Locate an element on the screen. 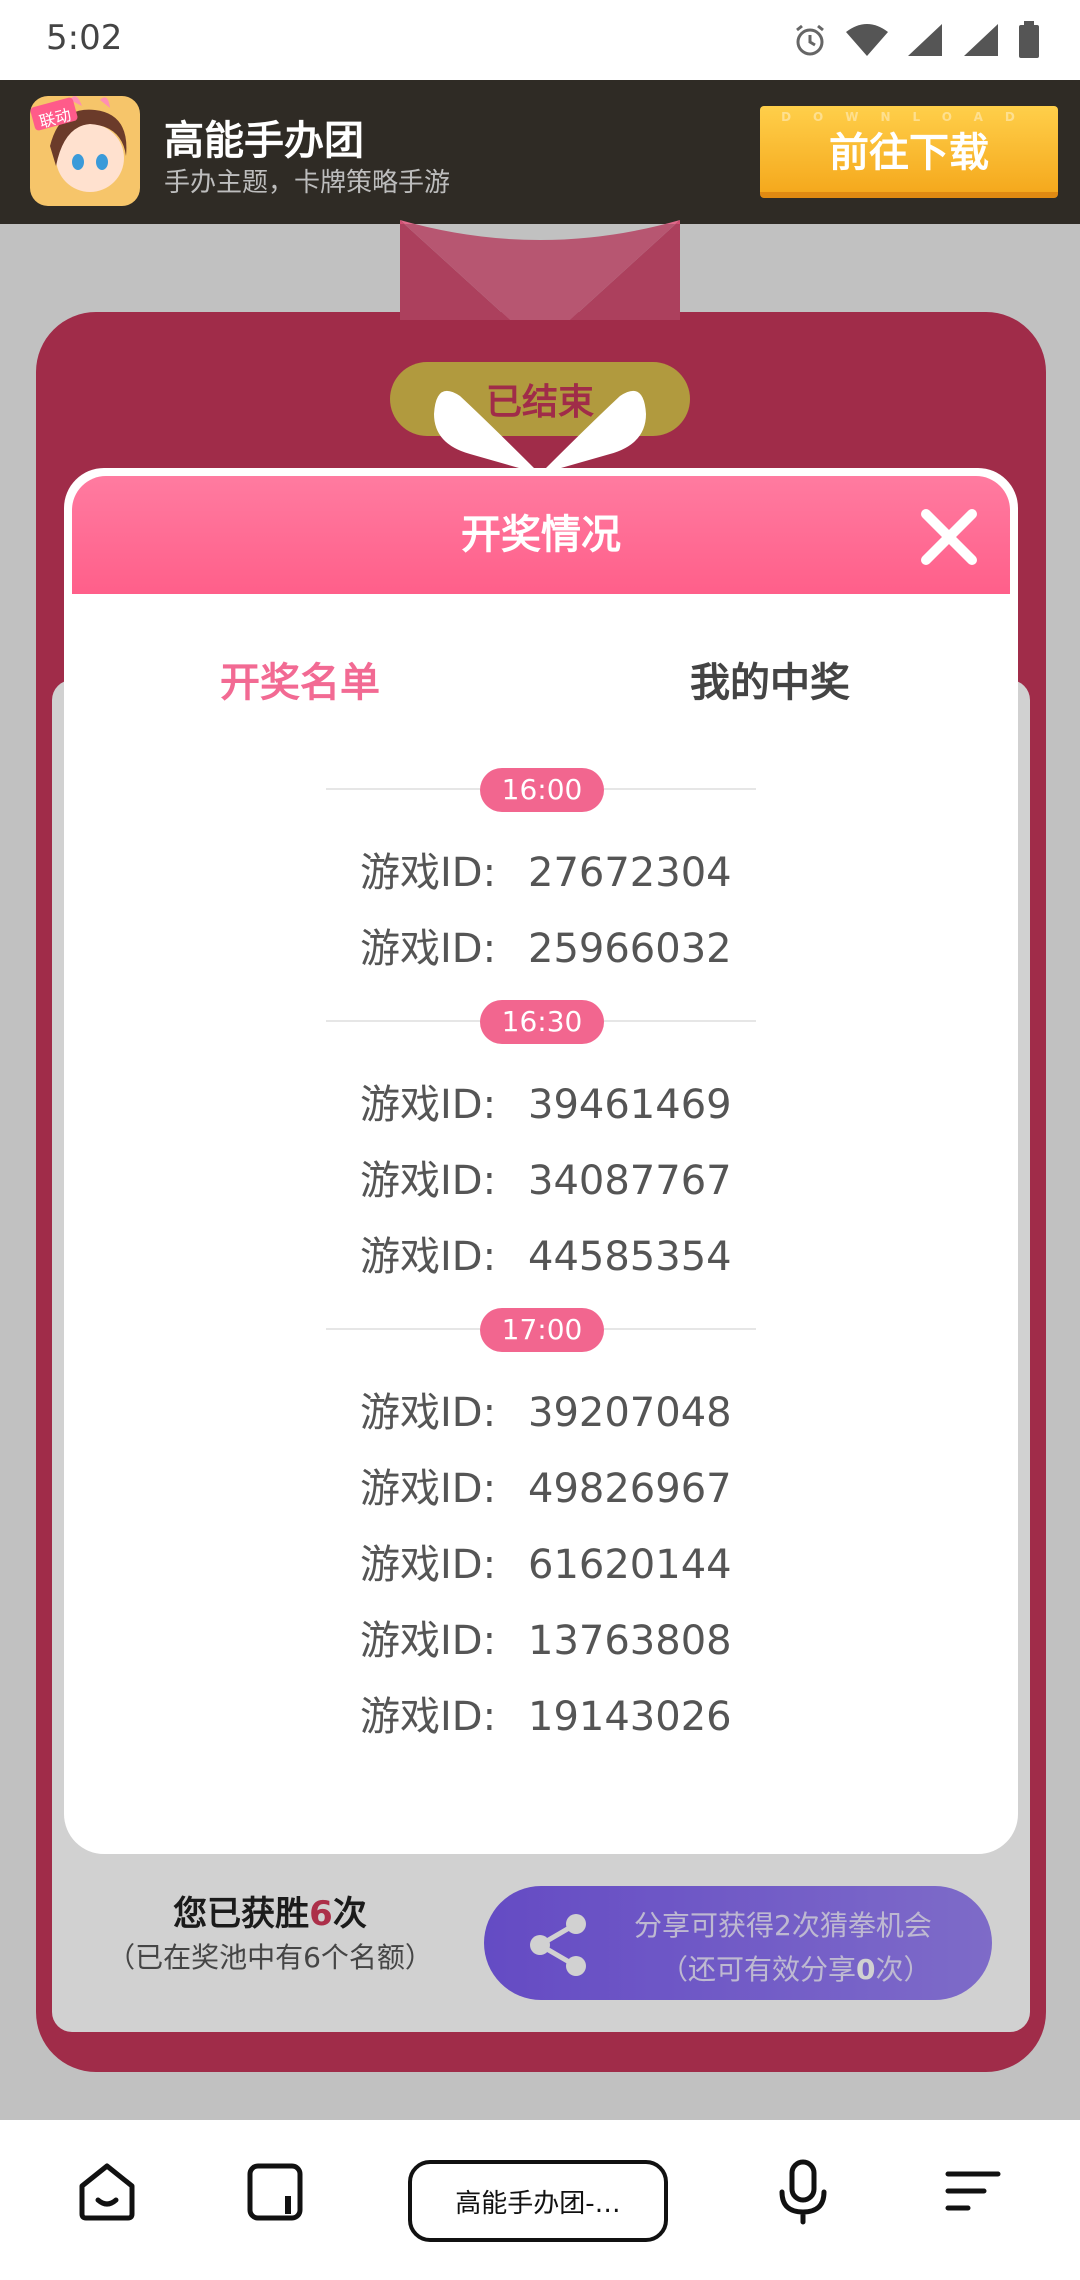  time-badge: 17:00 is located at coordinates (542, 1330).